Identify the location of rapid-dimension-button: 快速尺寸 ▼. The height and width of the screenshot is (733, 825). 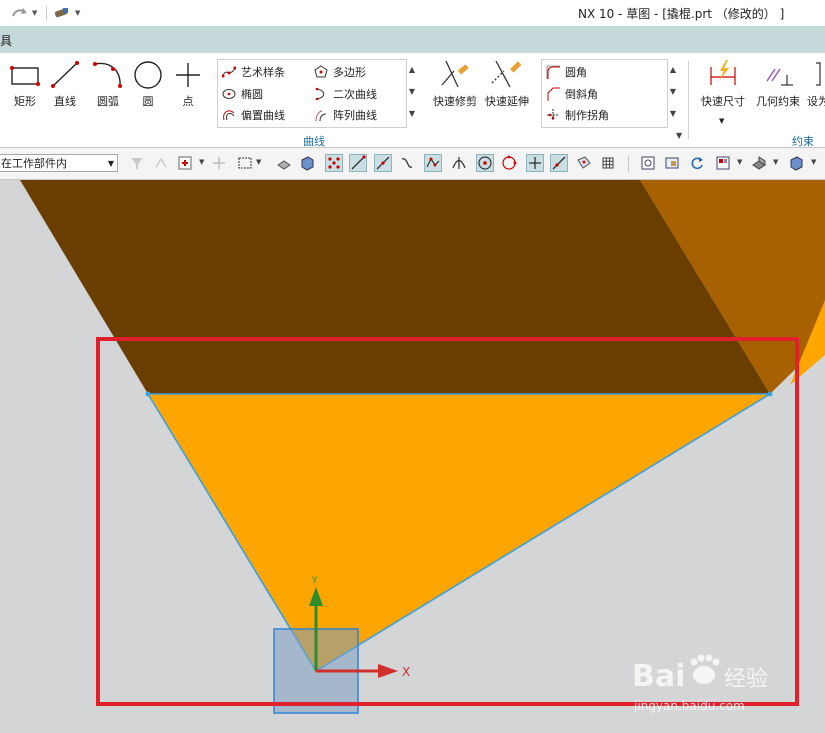
(723, 92).